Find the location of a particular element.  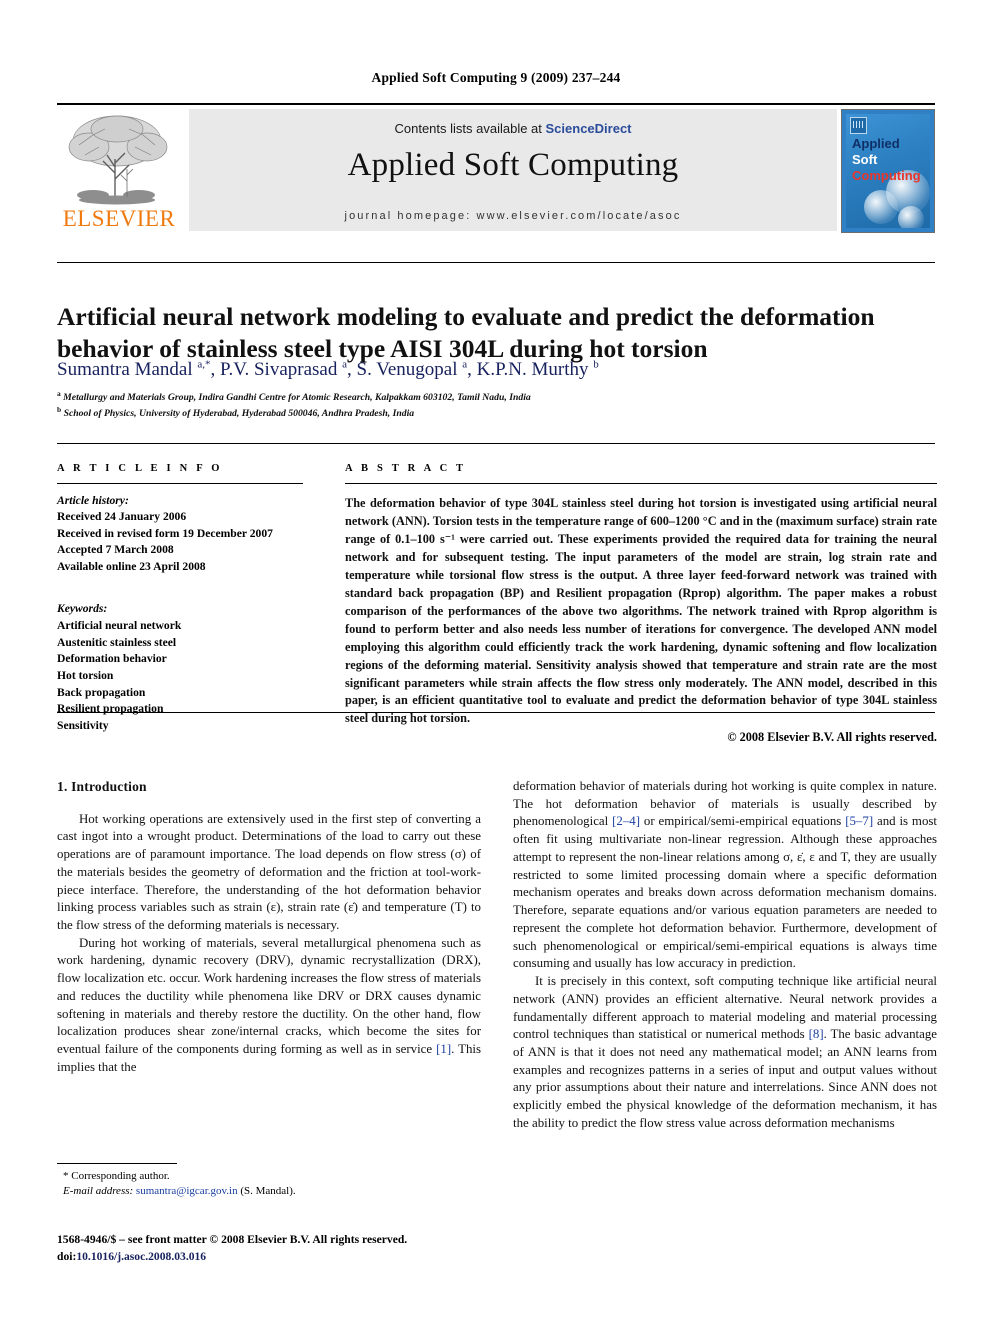

keyword-item: Artificial neural network is located at coordinates (119, 625).